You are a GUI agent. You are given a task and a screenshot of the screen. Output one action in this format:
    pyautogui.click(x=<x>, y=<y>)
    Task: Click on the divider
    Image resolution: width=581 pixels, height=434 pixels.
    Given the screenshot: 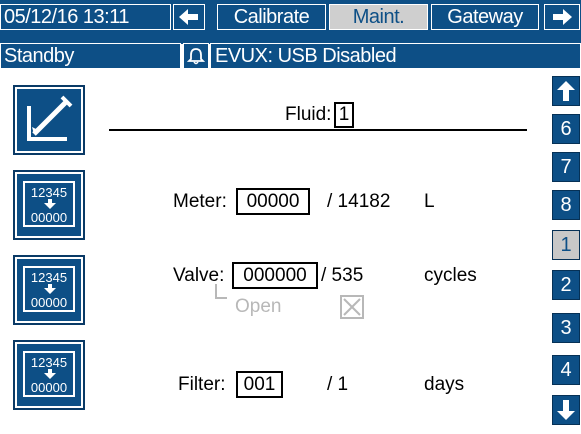 What is the action you would take?
    pyautogui.click(x=318, y=130)
    